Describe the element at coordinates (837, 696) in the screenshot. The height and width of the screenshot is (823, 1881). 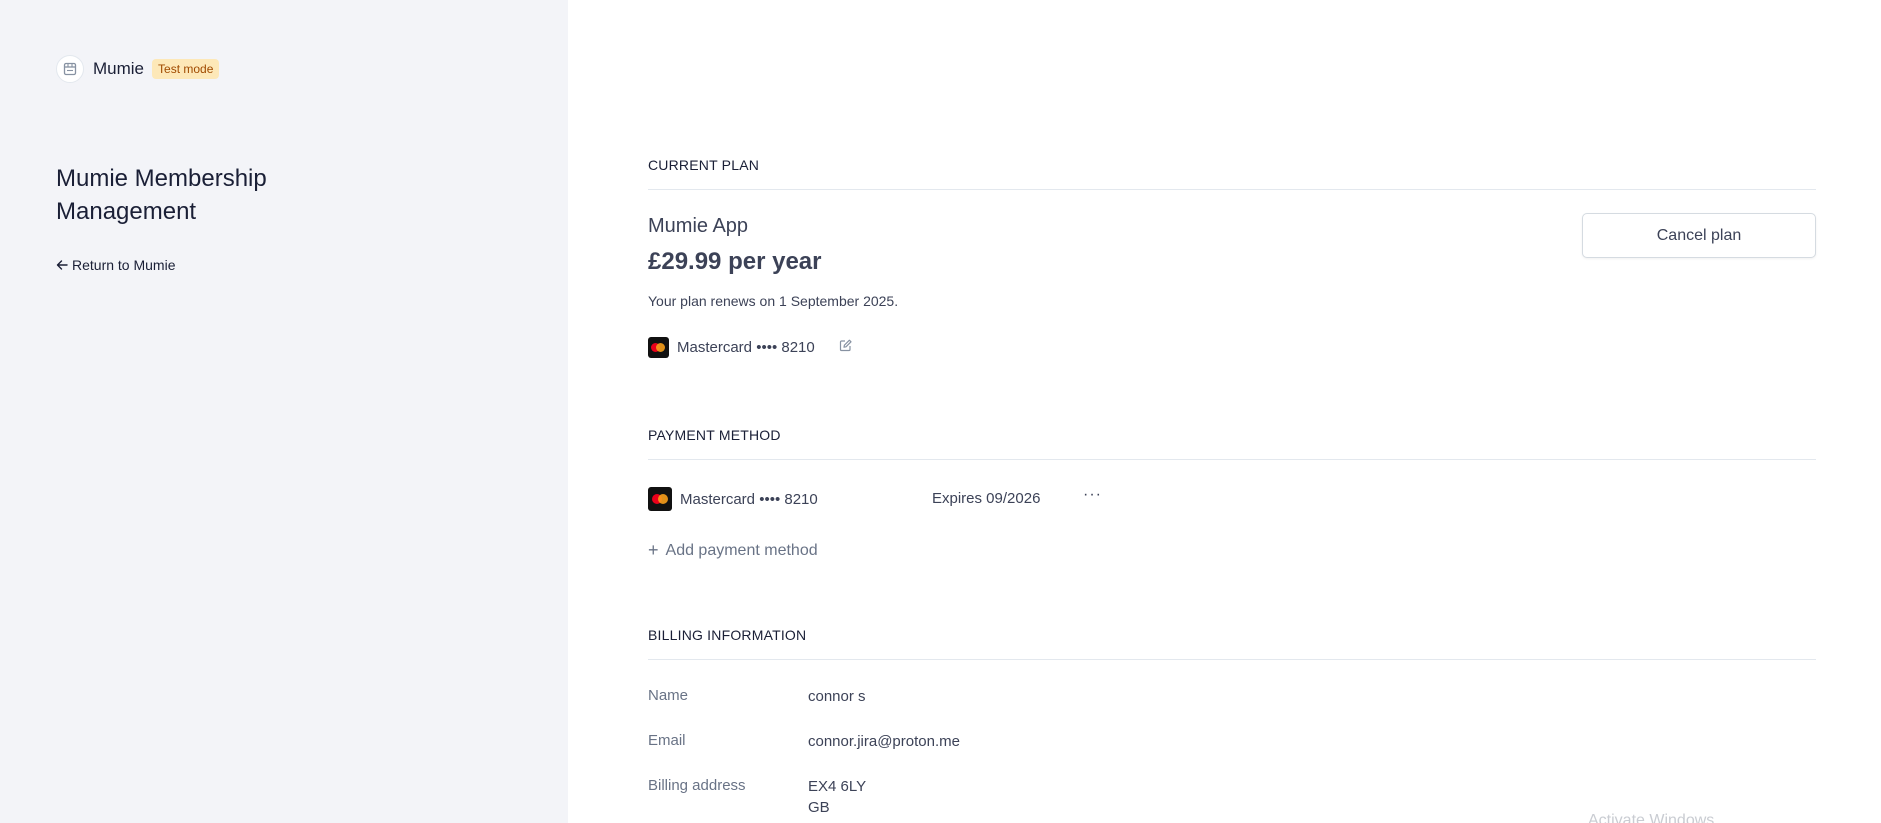
I see `billing-name-value: connor s` at that location.